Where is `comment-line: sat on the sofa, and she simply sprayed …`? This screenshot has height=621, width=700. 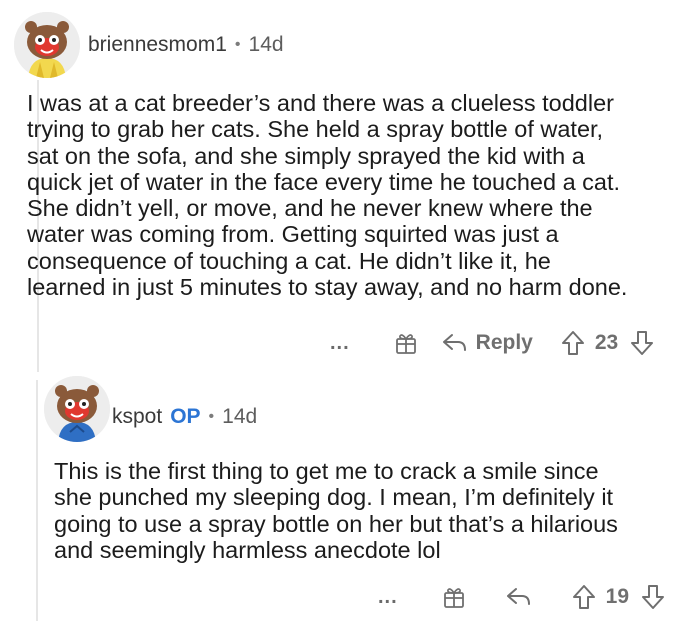 comment-line: sat on the sofa, and she simply sprayed … is located at coordinates (306, 155).